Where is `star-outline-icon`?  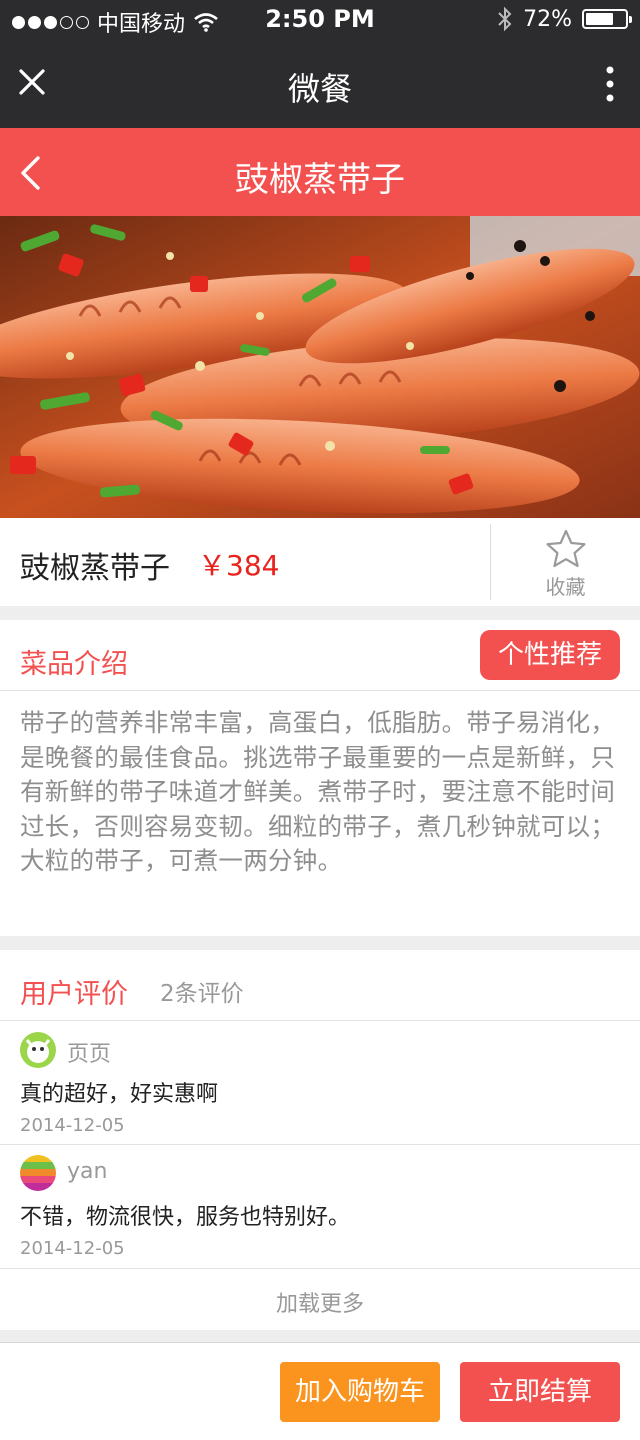
star-outline-icon is located at coordinates (565, 548).